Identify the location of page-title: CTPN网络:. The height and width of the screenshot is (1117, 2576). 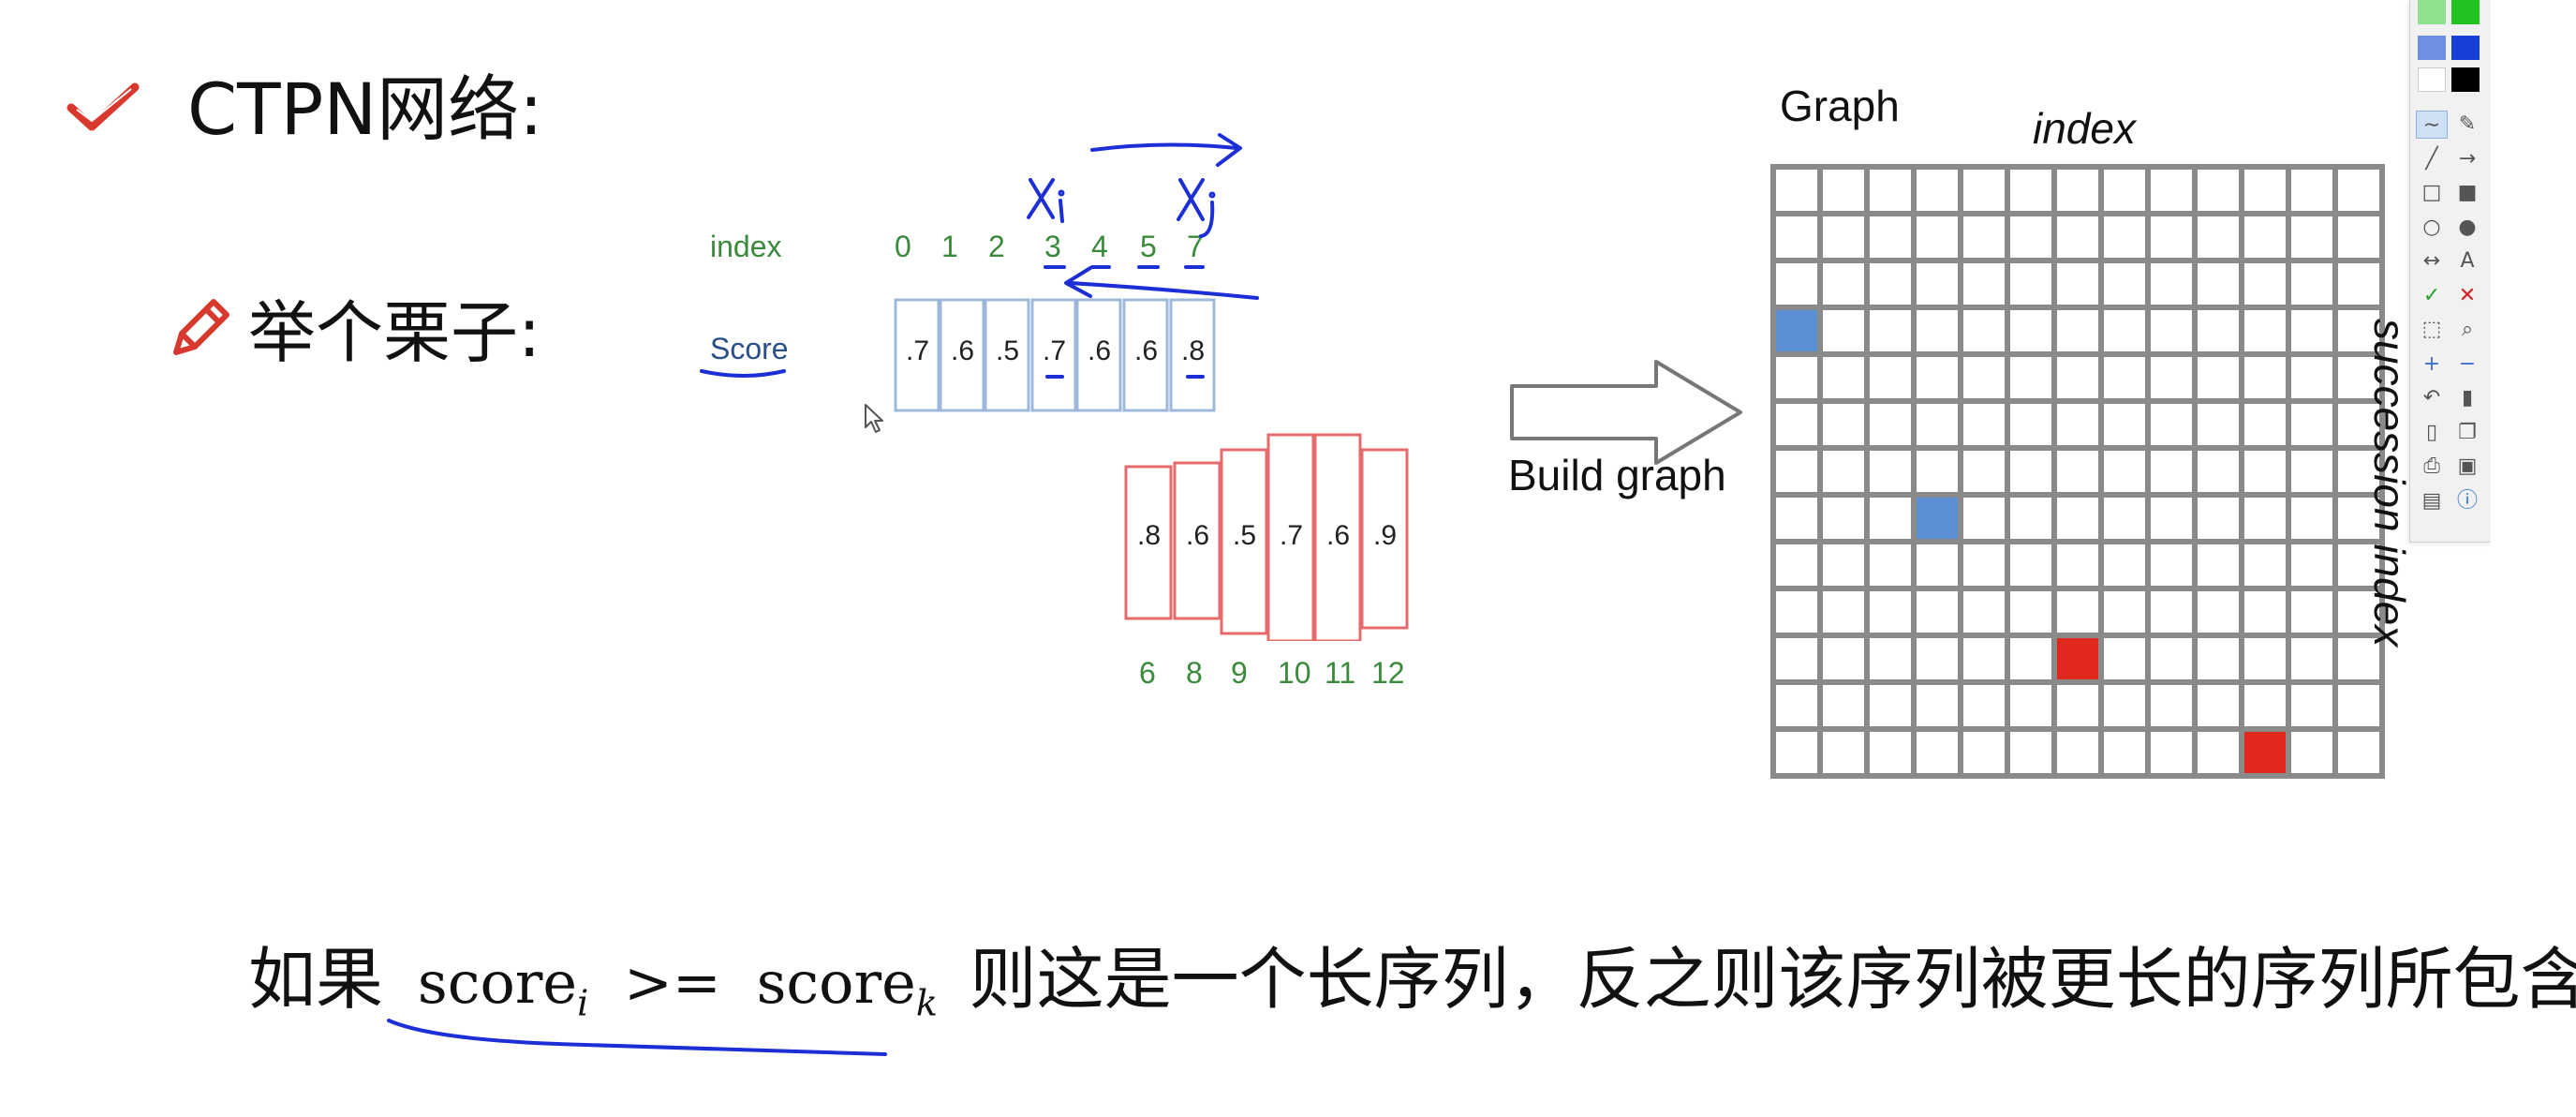
(365, 109).